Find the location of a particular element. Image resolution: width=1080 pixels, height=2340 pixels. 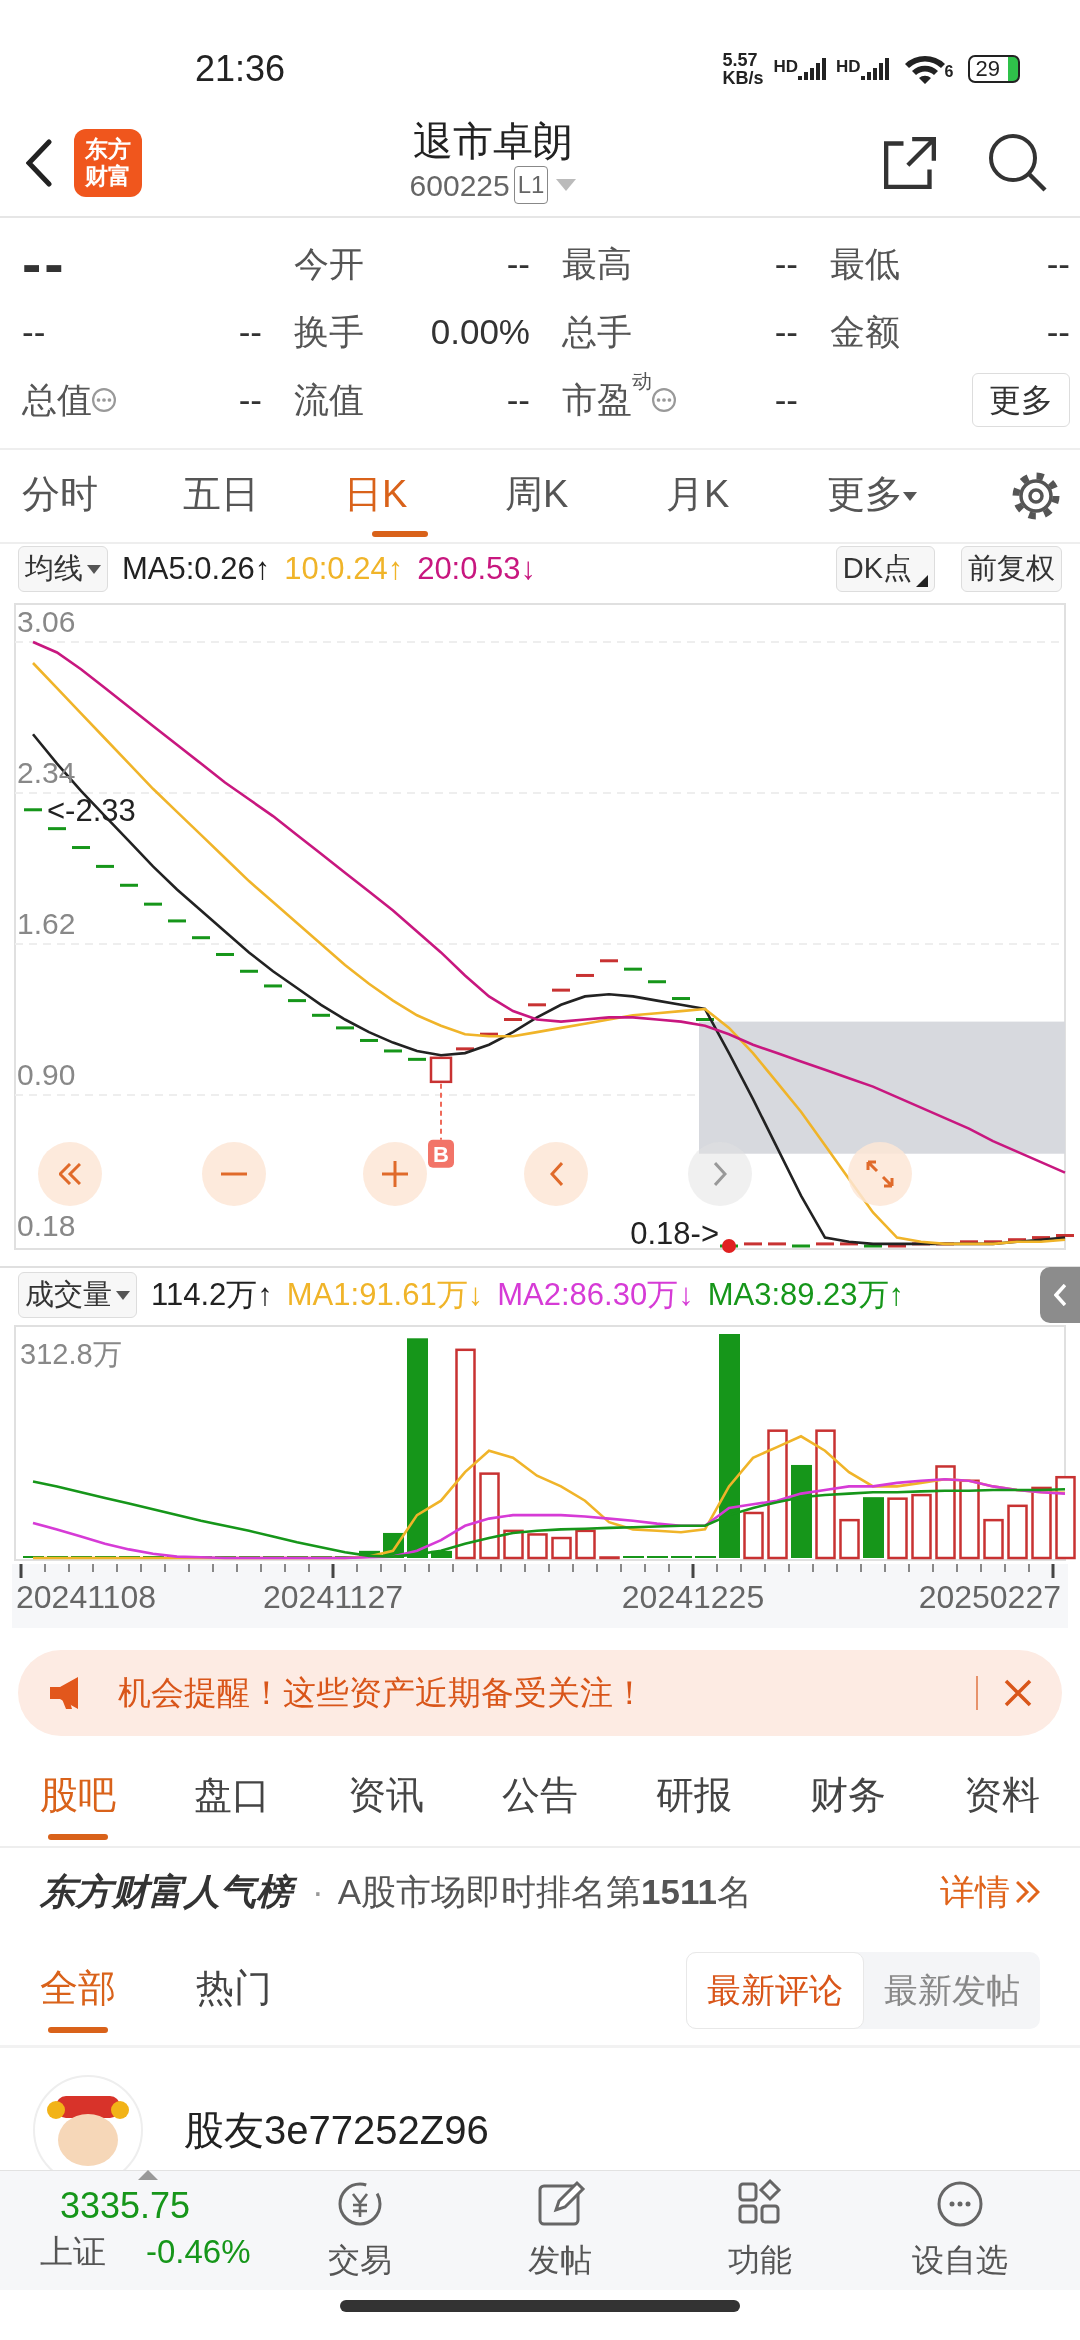

plus-icon is located at coordinates (395, 1174).